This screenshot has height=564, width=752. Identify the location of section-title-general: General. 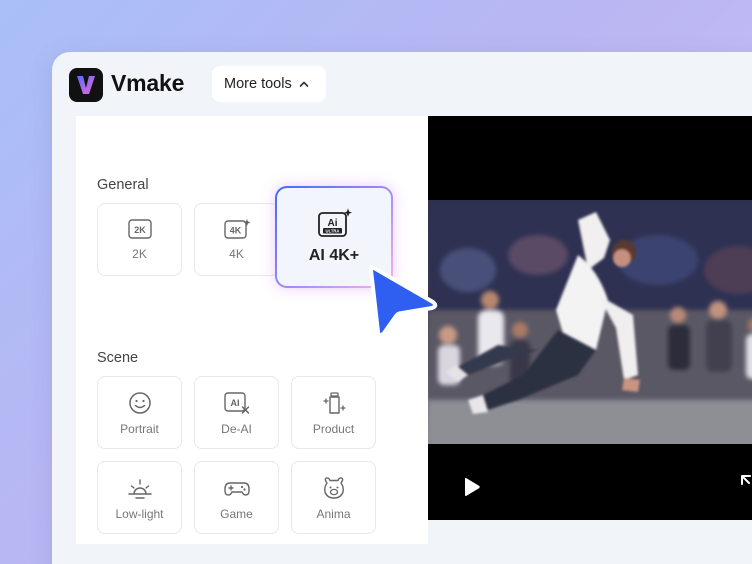
(123, 185).